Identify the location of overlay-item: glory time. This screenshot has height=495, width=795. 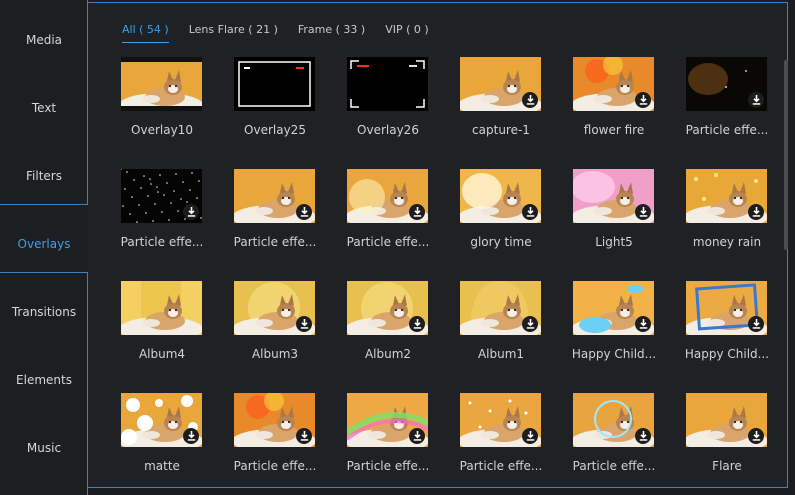
(501, 222).